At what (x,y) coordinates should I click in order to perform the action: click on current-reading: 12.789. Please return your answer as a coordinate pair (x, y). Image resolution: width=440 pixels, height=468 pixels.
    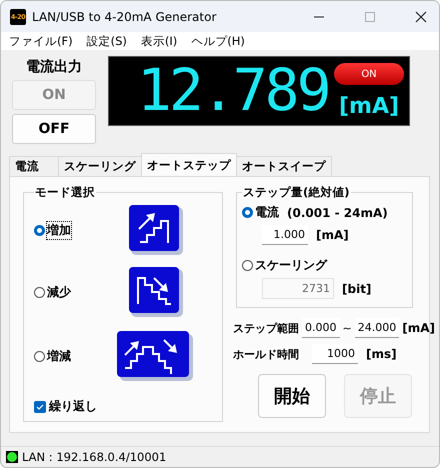
    Looking at the image, I should click on (233, 91).